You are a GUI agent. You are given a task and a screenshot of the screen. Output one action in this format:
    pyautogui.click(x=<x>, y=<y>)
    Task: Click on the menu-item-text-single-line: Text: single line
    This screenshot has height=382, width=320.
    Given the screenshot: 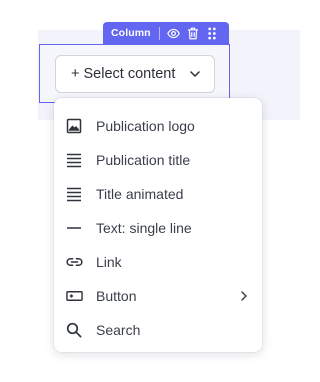 What is the action you would take?
    pyautogui.click(x=158, y=228)
    